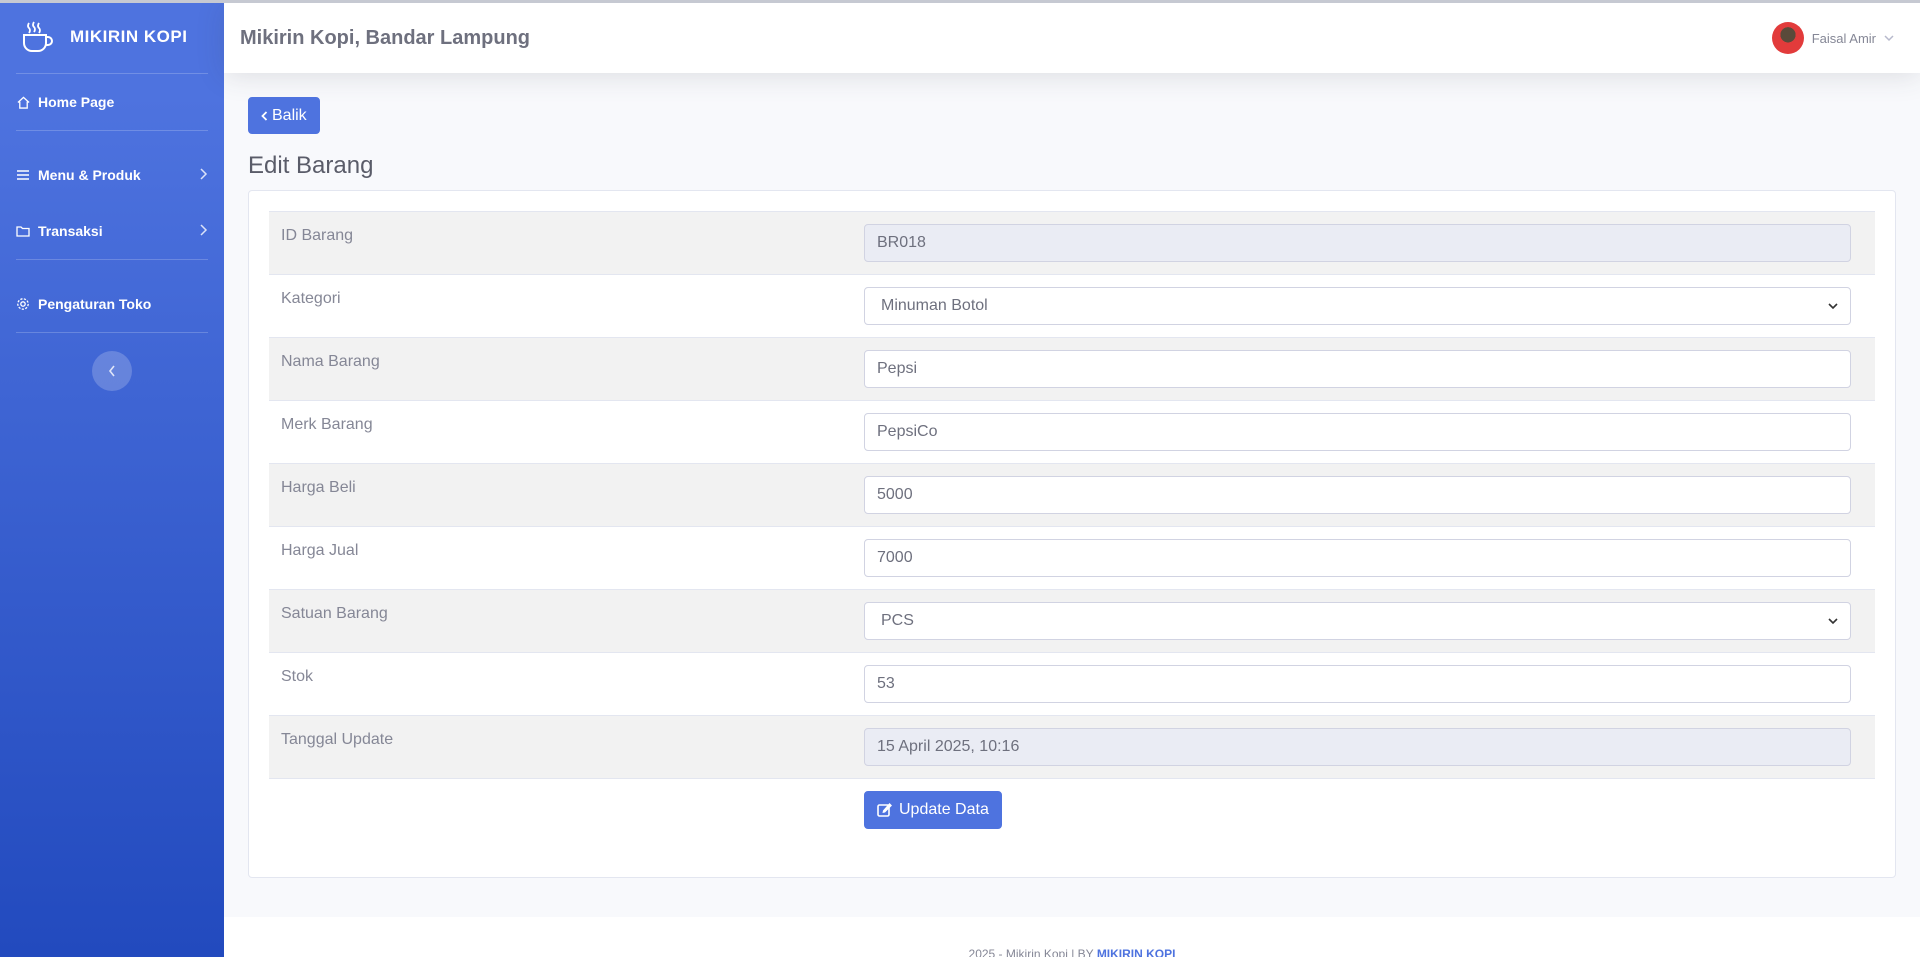 This screenshot has width=1920, height=957. I want to click on table-row: ID Barang BR018, so click(1072, 243).